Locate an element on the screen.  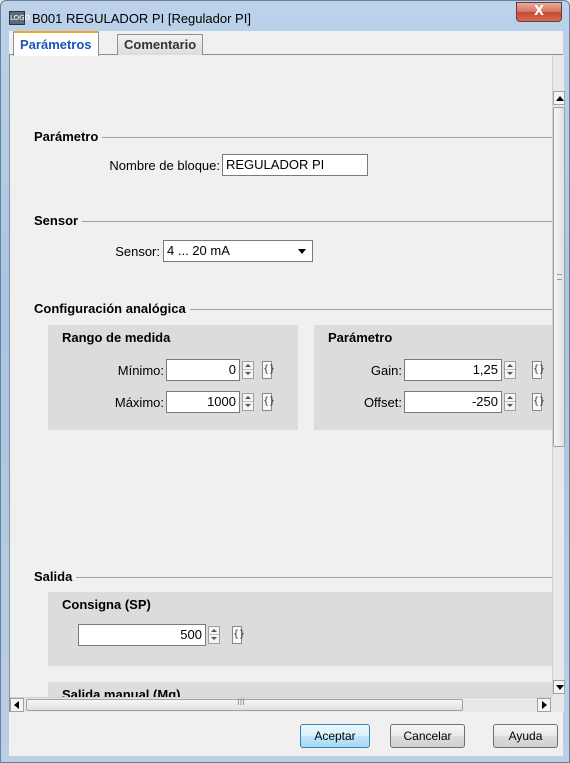
arrow-left-icon is located at coordinates (16, 705).